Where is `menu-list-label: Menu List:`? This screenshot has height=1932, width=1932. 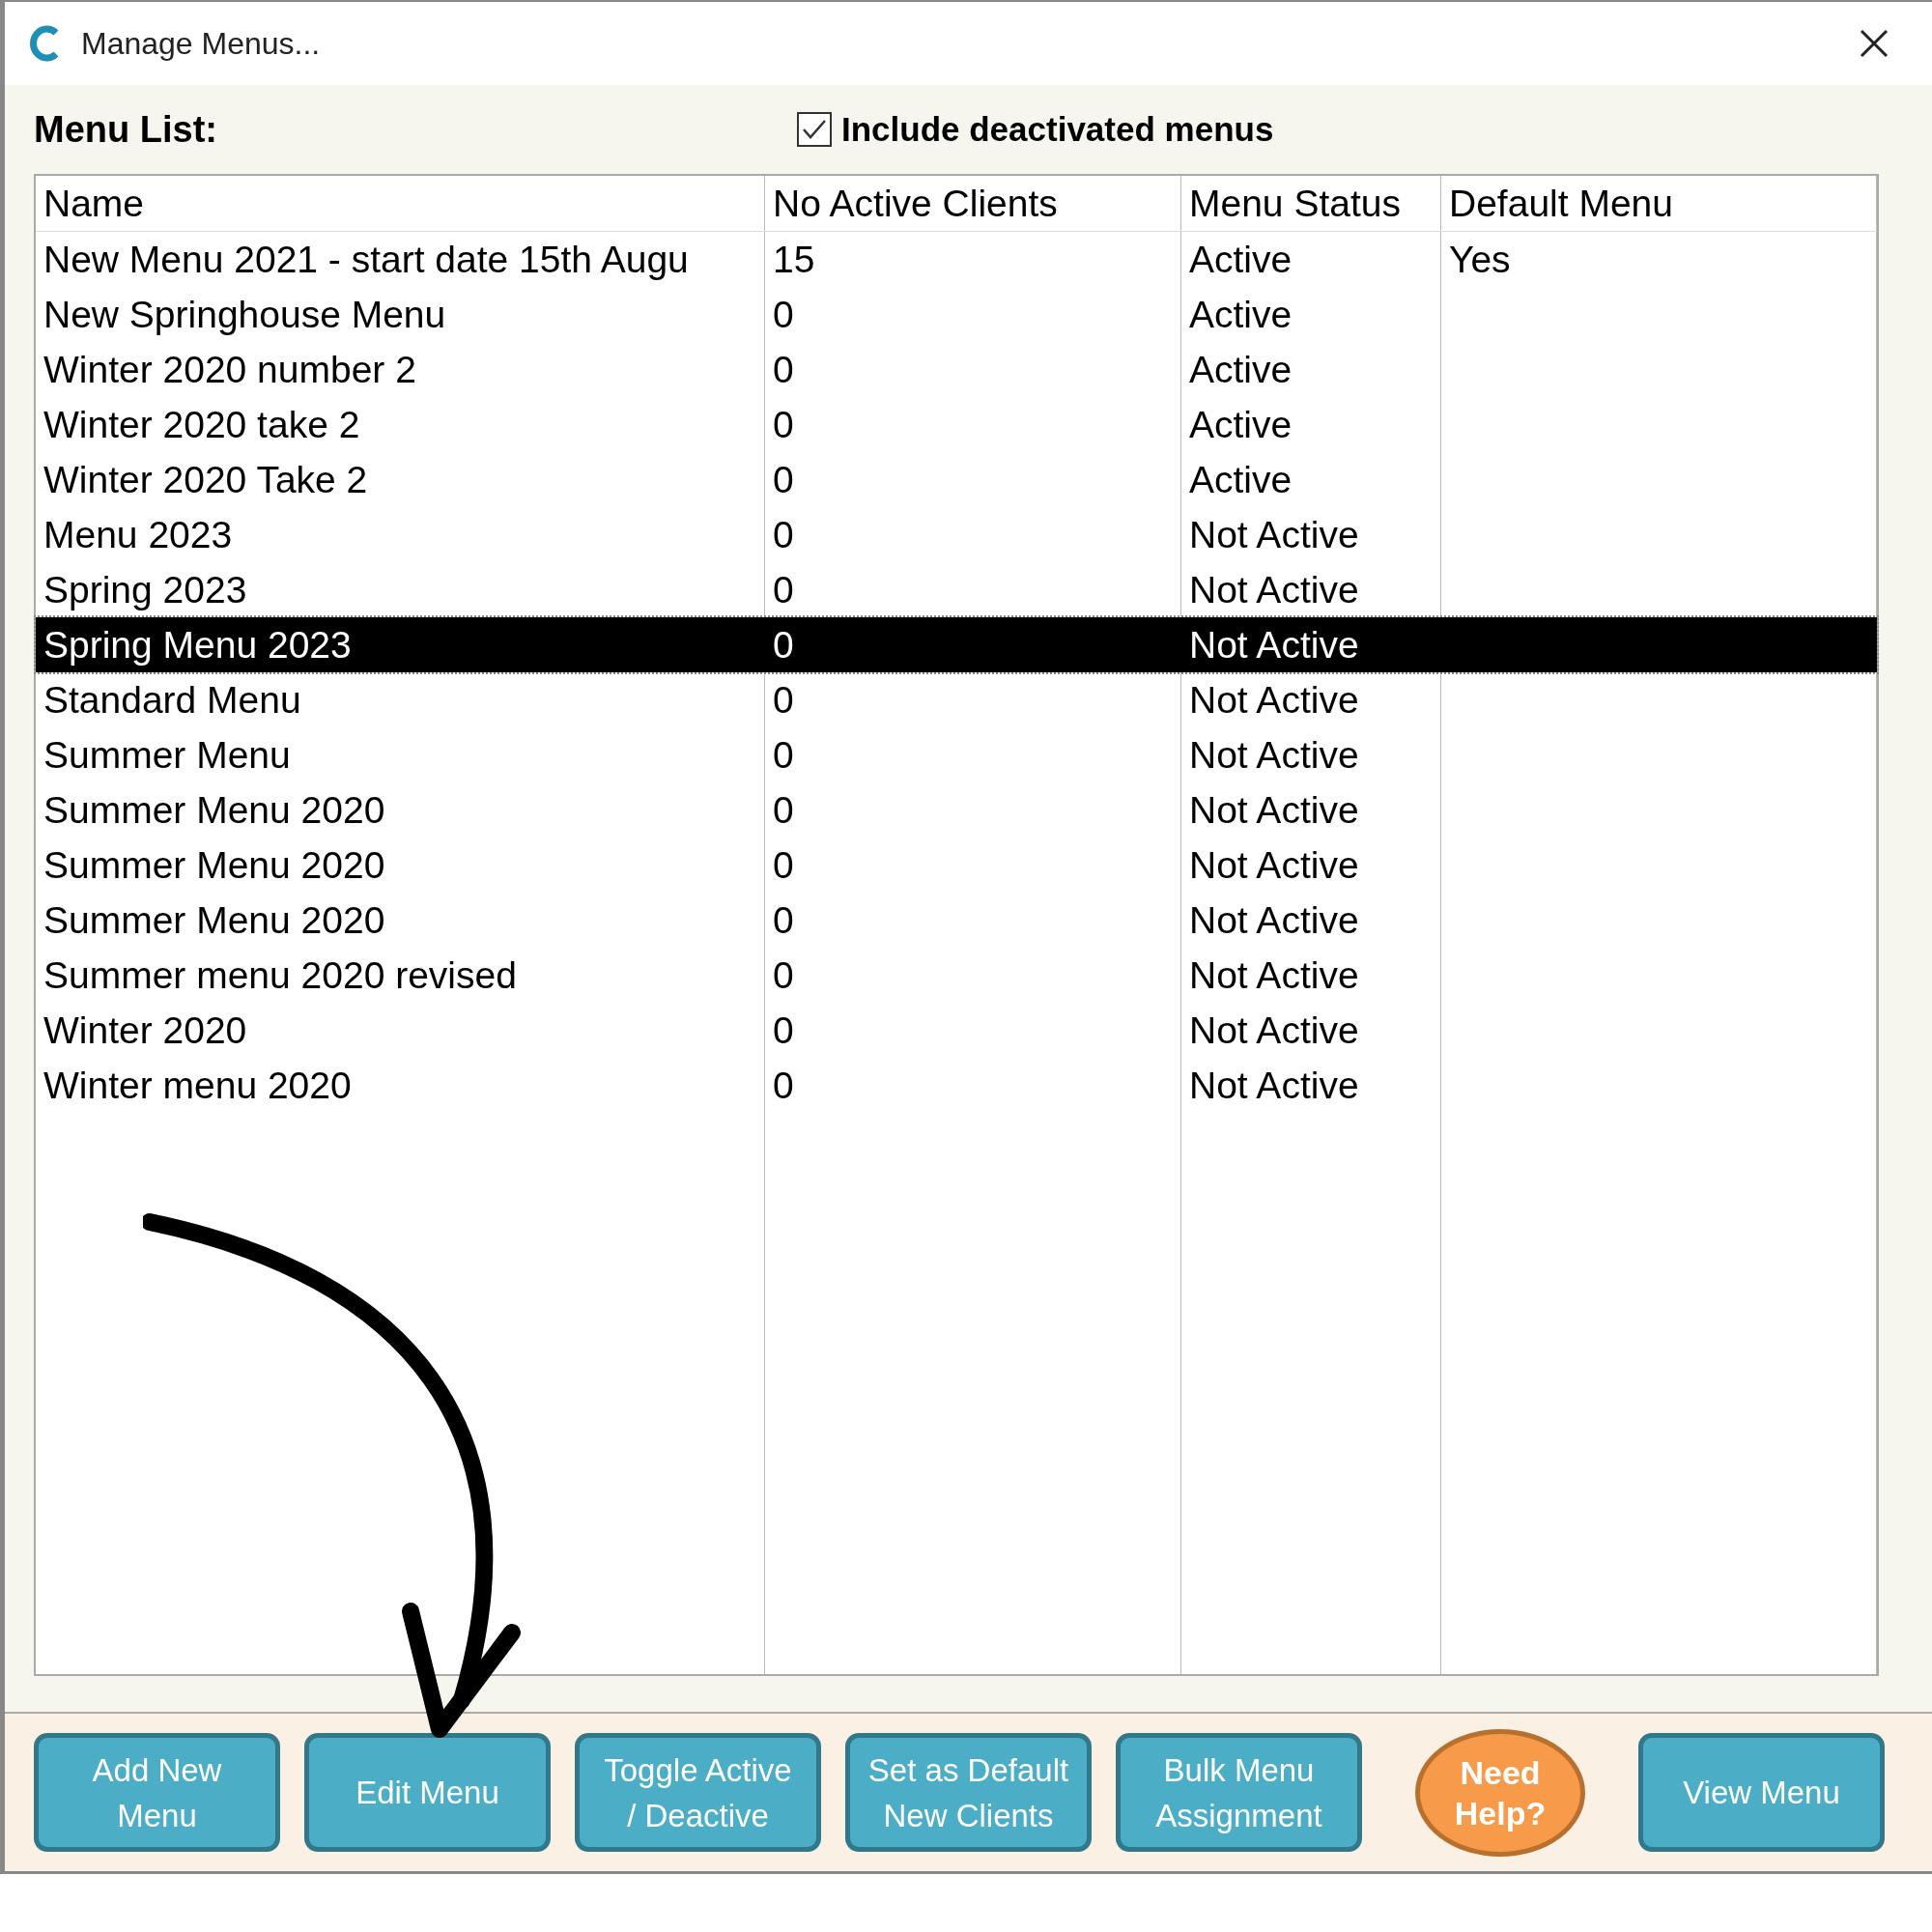 menu-list-label: Menu List: is located at coordinates (126, 129).